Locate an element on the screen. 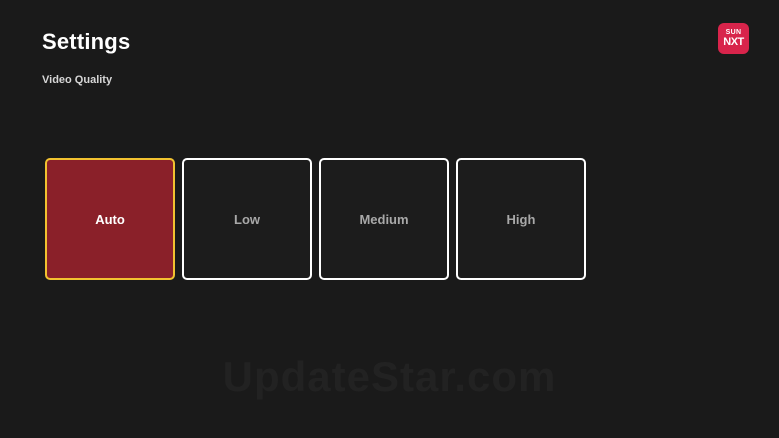 The height and width of the screenshot is (438, 779). quality-option-label: Auto is located at coordinates (110, 219).